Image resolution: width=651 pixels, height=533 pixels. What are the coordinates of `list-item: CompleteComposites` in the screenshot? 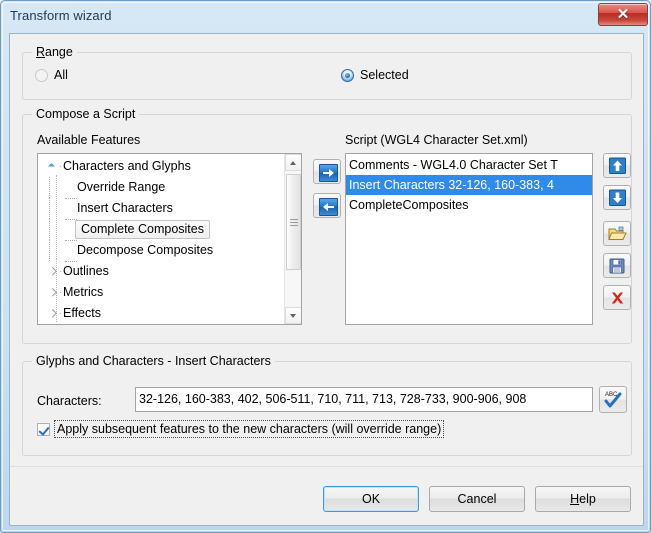 It's located at (469, 205).